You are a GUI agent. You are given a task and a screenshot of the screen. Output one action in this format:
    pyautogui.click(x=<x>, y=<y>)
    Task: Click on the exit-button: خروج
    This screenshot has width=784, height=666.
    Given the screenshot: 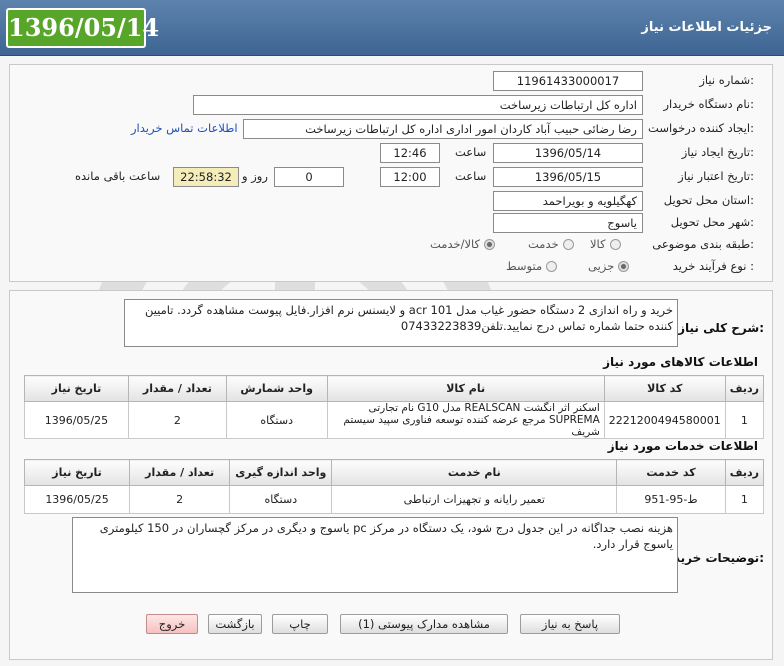 What is the action you would take?
    pyautogui.click(x=172, y=624)
    